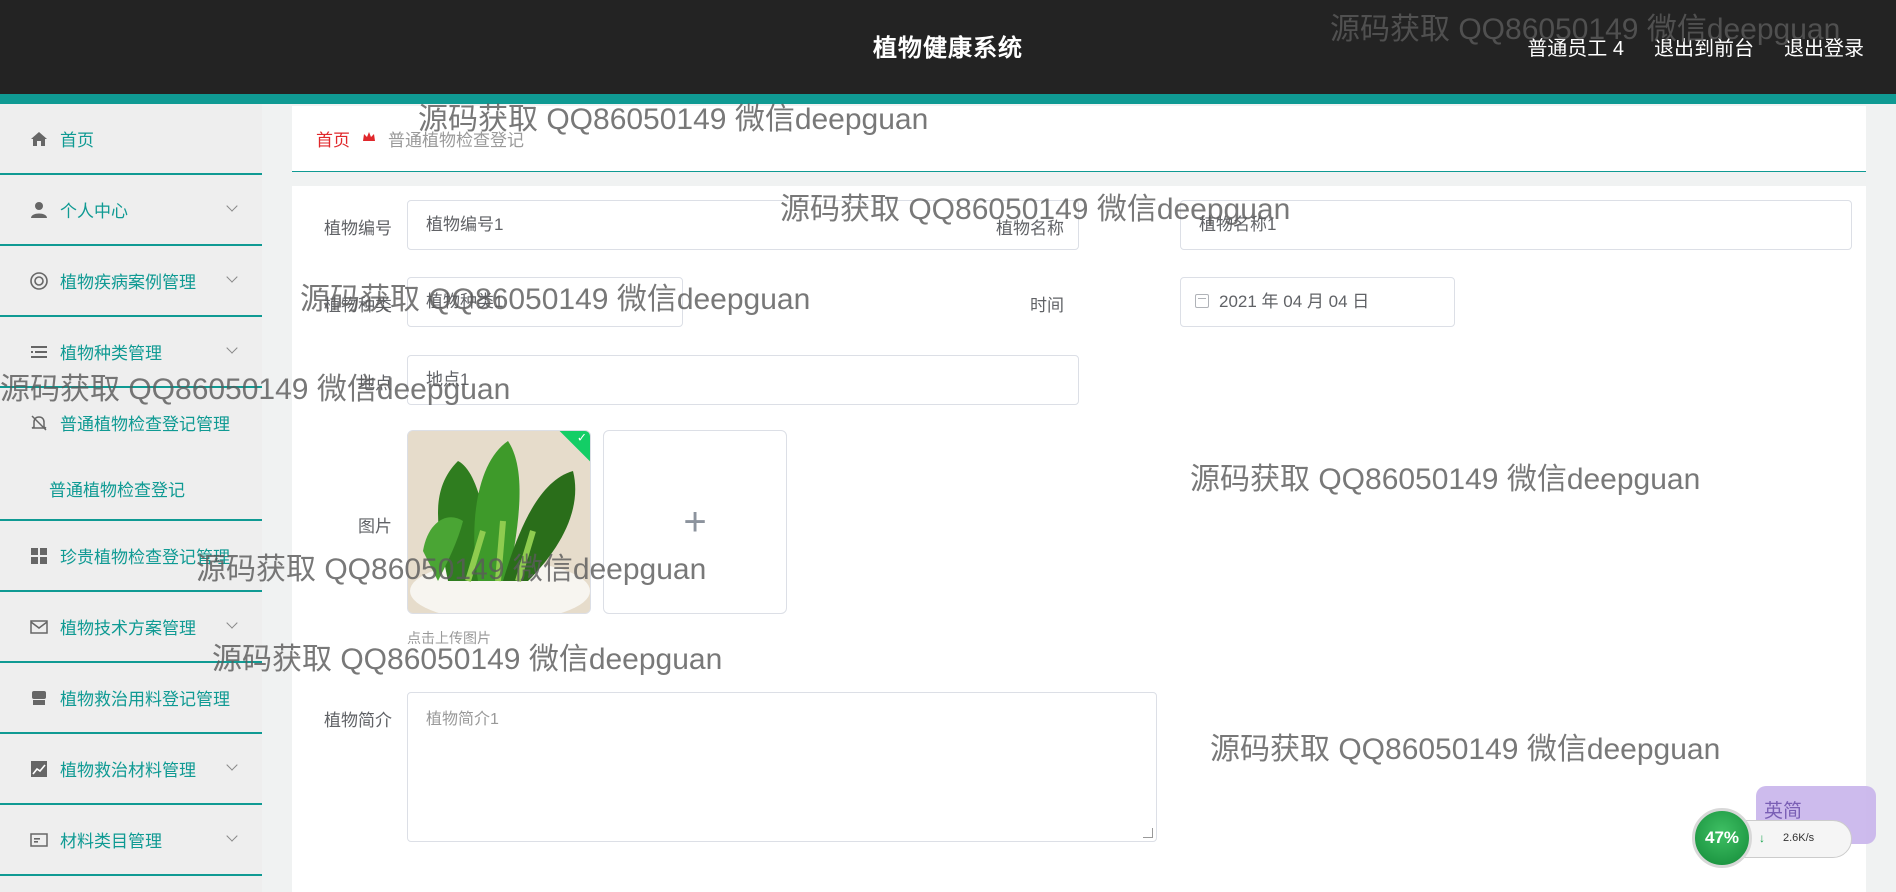 Image resolution: width=1896 pixels, height=892 pixels. What do you see at coordinates (782, 767) in the screenshot?
I see `intro-textarea: 植物简介1` at bounding box center [782, 767].